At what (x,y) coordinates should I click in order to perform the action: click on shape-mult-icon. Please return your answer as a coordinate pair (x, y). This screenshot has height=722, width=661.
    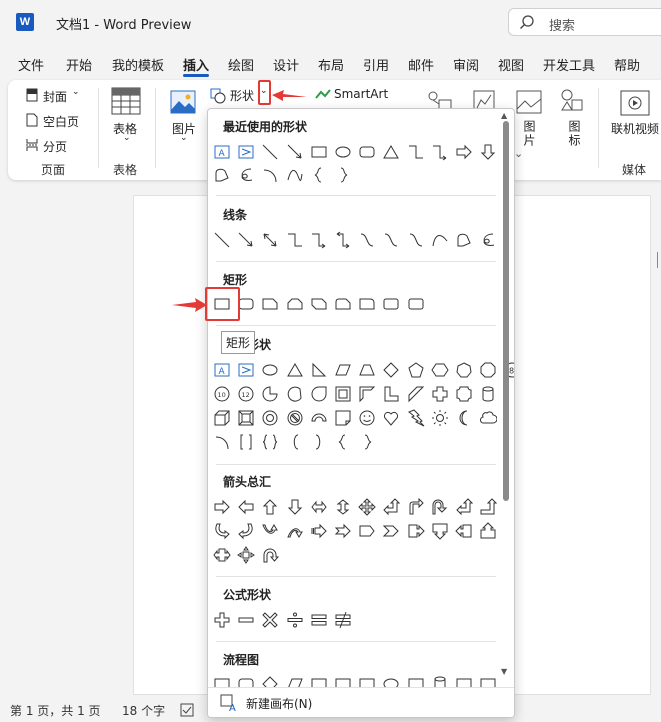
    Looking at the image, I should click on (270, 620).